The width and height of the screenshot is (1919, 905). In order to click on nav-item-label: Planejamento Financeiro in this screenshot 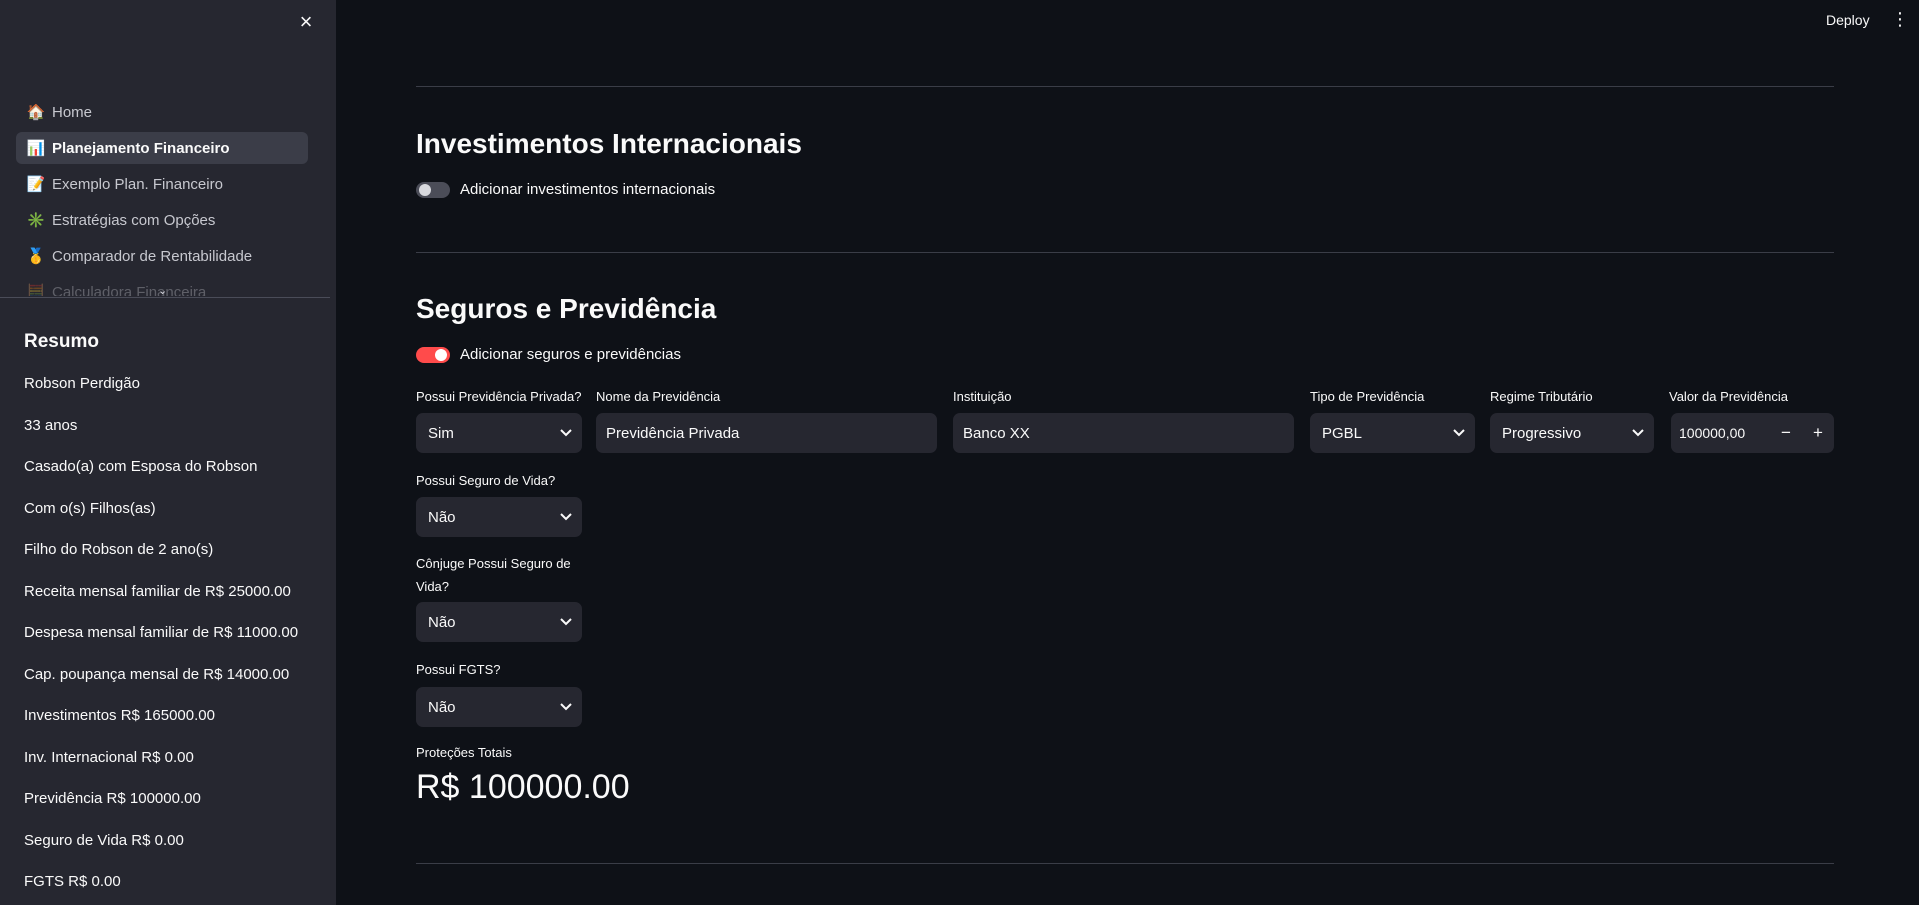, I will do `click(141, 148)`.